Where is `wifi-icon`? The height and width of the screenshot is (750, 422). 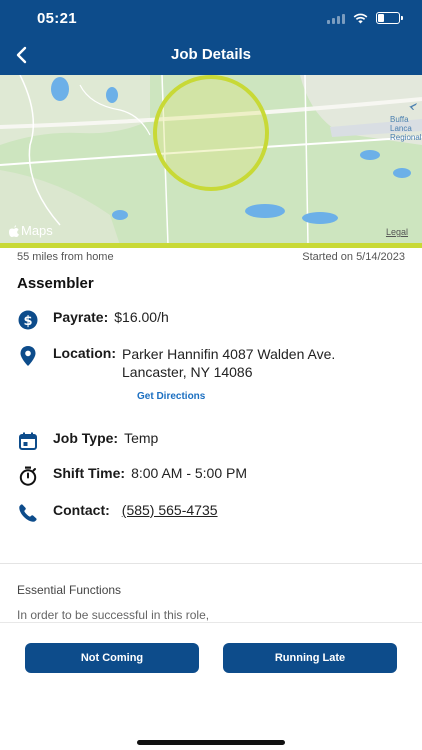
wifi-icon is located at coordinates (360, 18).